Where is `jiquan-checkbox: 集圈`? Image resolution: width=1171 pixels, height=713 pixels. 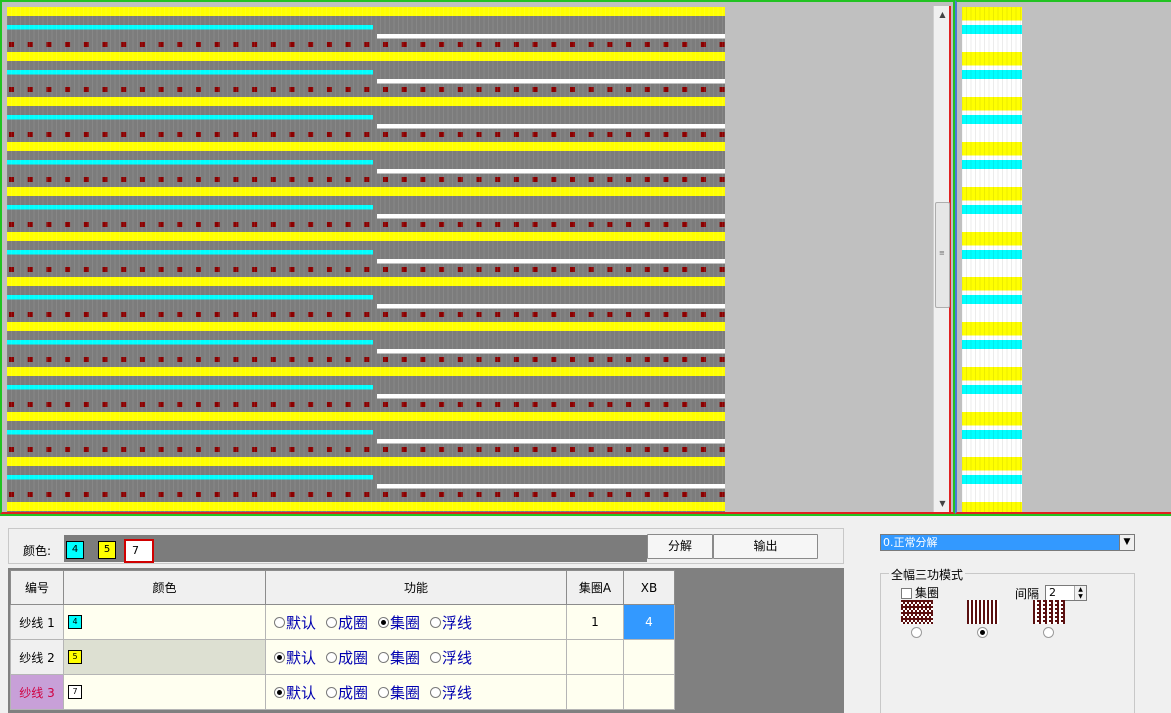
jiquan-checkbox: 集圈 is located at coordinates (920, 592).